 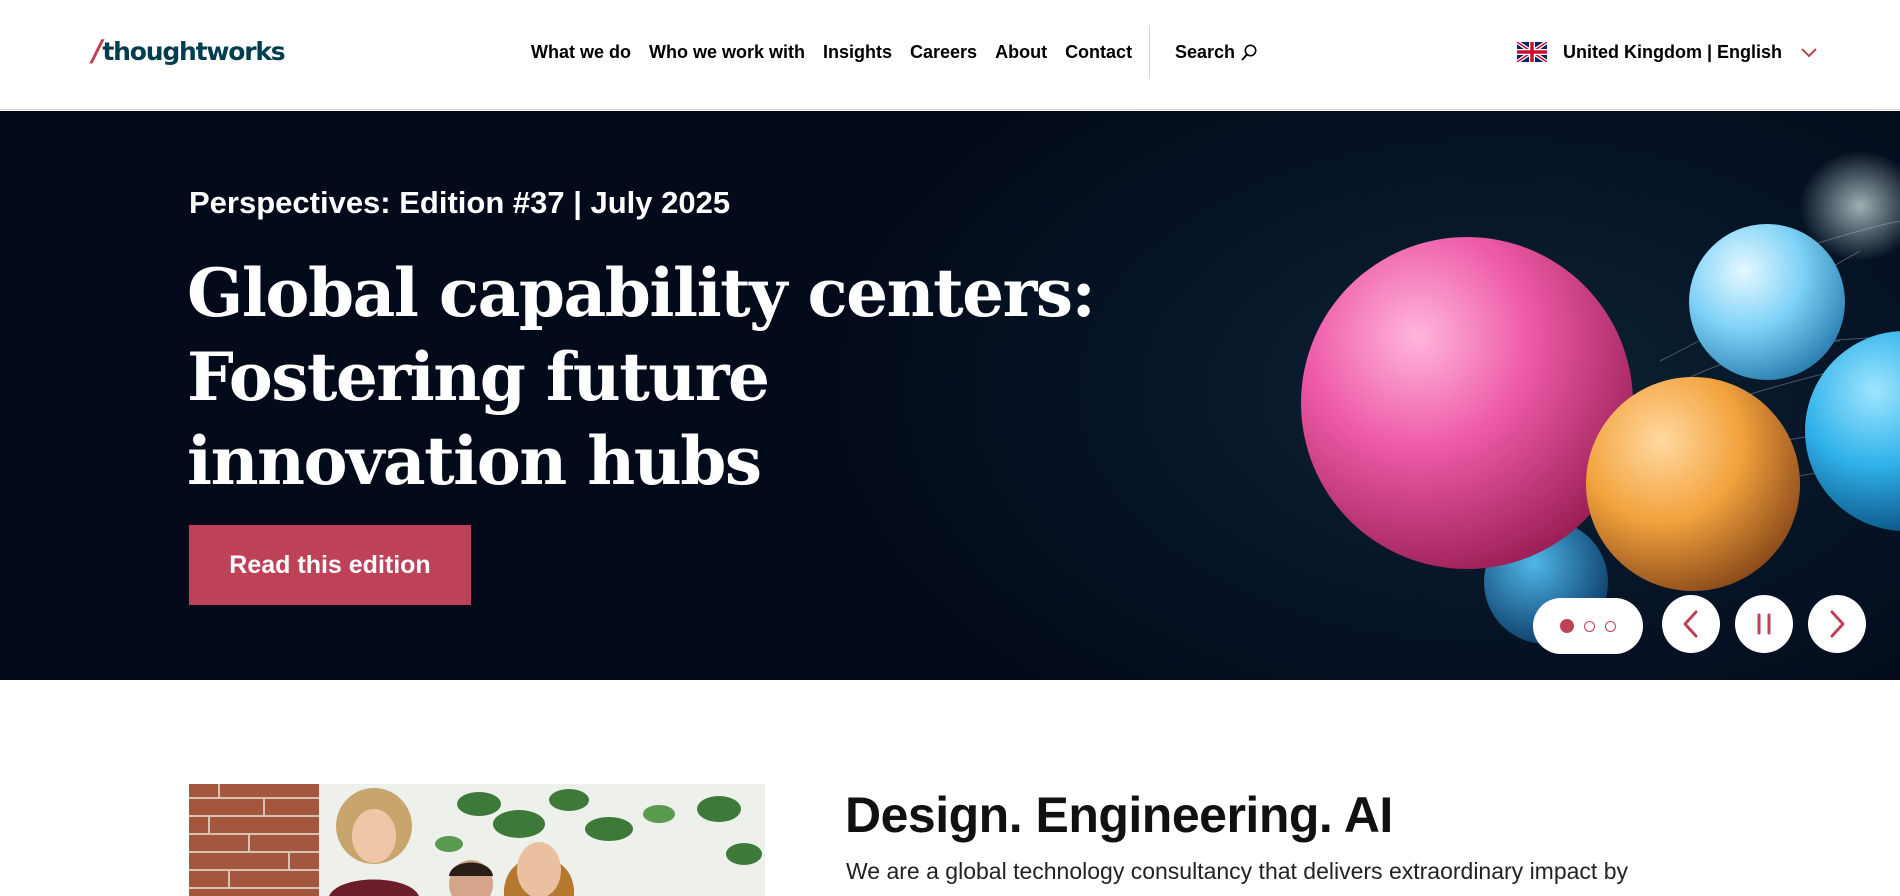 I want to click on logo-slash: /, so click(x=97, y=51).